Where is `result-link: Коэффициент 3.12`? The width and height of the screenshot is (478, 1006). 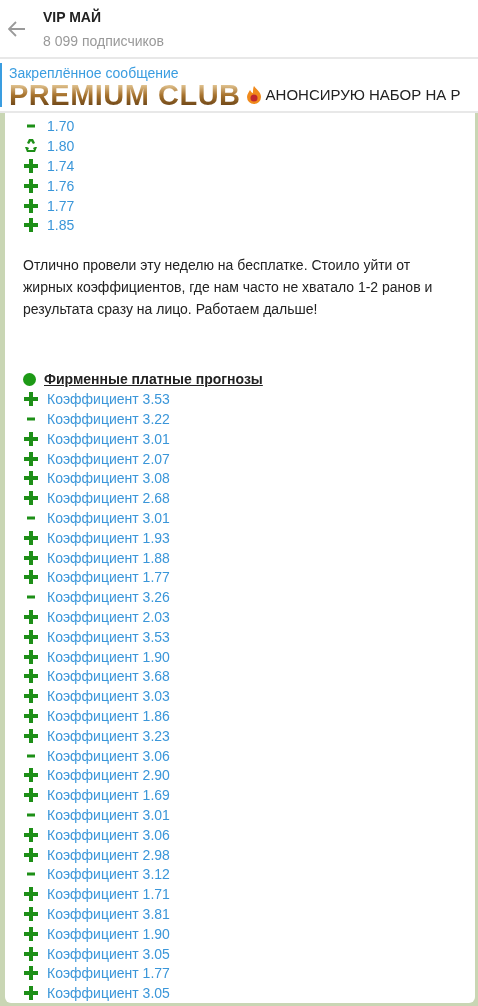
result-link: Коэффициент 3.12 is located at coordinates (108, 874).